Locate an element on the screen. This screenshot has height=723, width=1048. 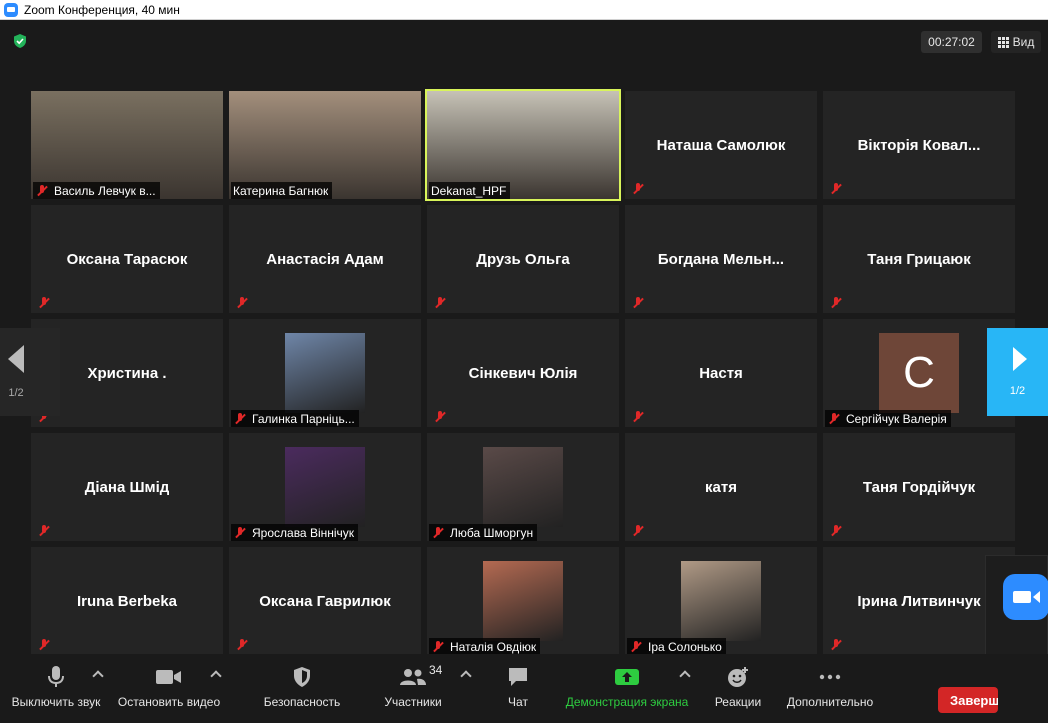
share-screen-icon is located at coordinates (627, 677).